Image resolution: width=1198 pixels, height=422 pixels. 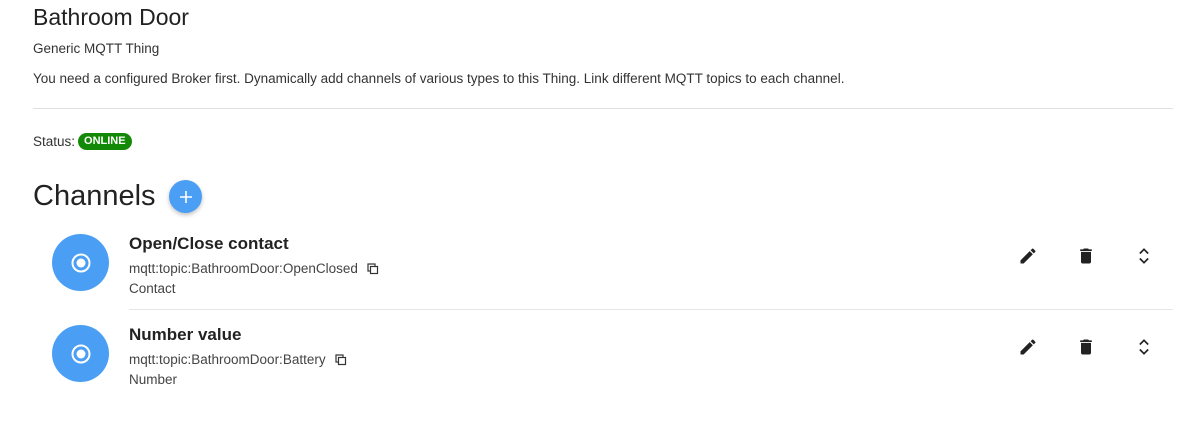 I want to click on channel-uid-row: mqtt:topic:BathroomDoor:OpenClosed, so click(x=254, y=268).